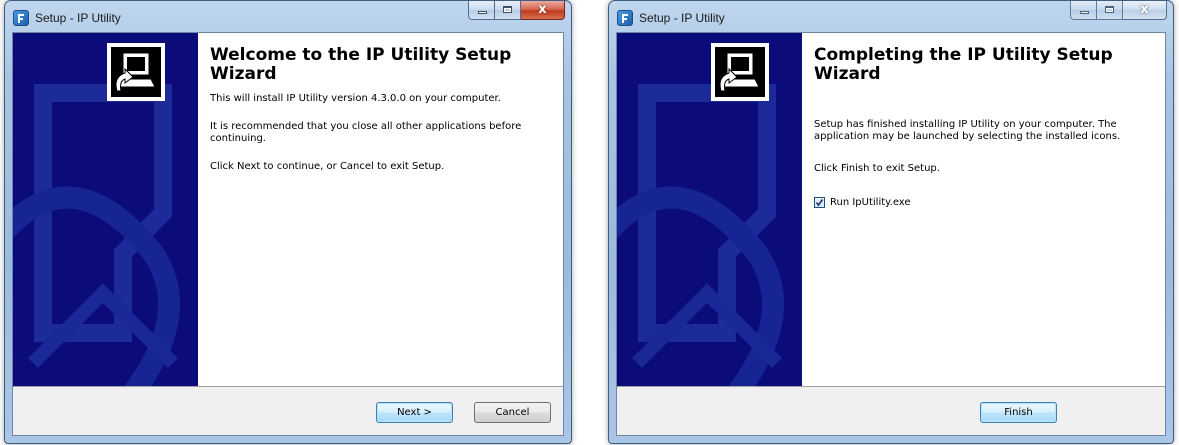  I want to click on wizard-button-bar: Next > Cancel, so click(288, 410).